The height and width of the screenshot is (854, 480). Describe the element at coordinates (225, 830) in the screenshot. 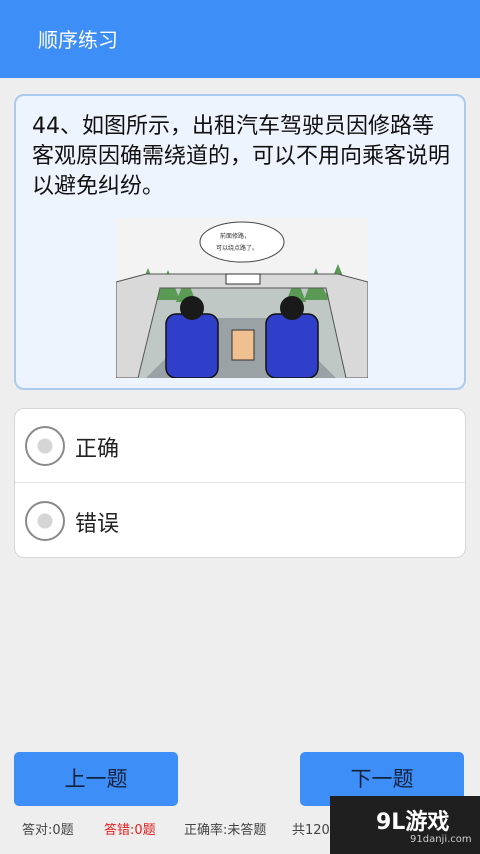

I see `accuracy-rate: 正确率:未答题` at that location.